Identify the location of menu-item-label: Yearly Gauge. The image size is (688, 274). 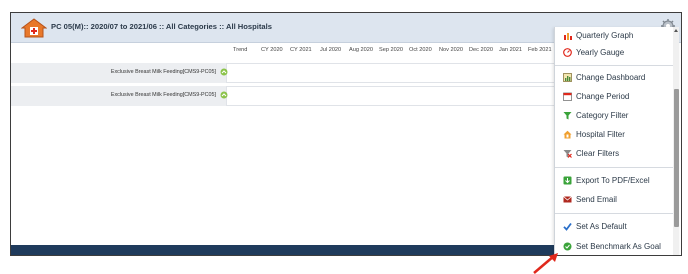
(600, 52).